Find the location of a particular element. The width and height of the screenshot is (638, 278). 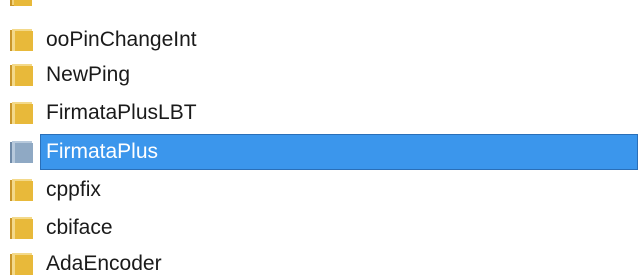

list-item-cbiface: cbiface is located at coordinates (319, 228).